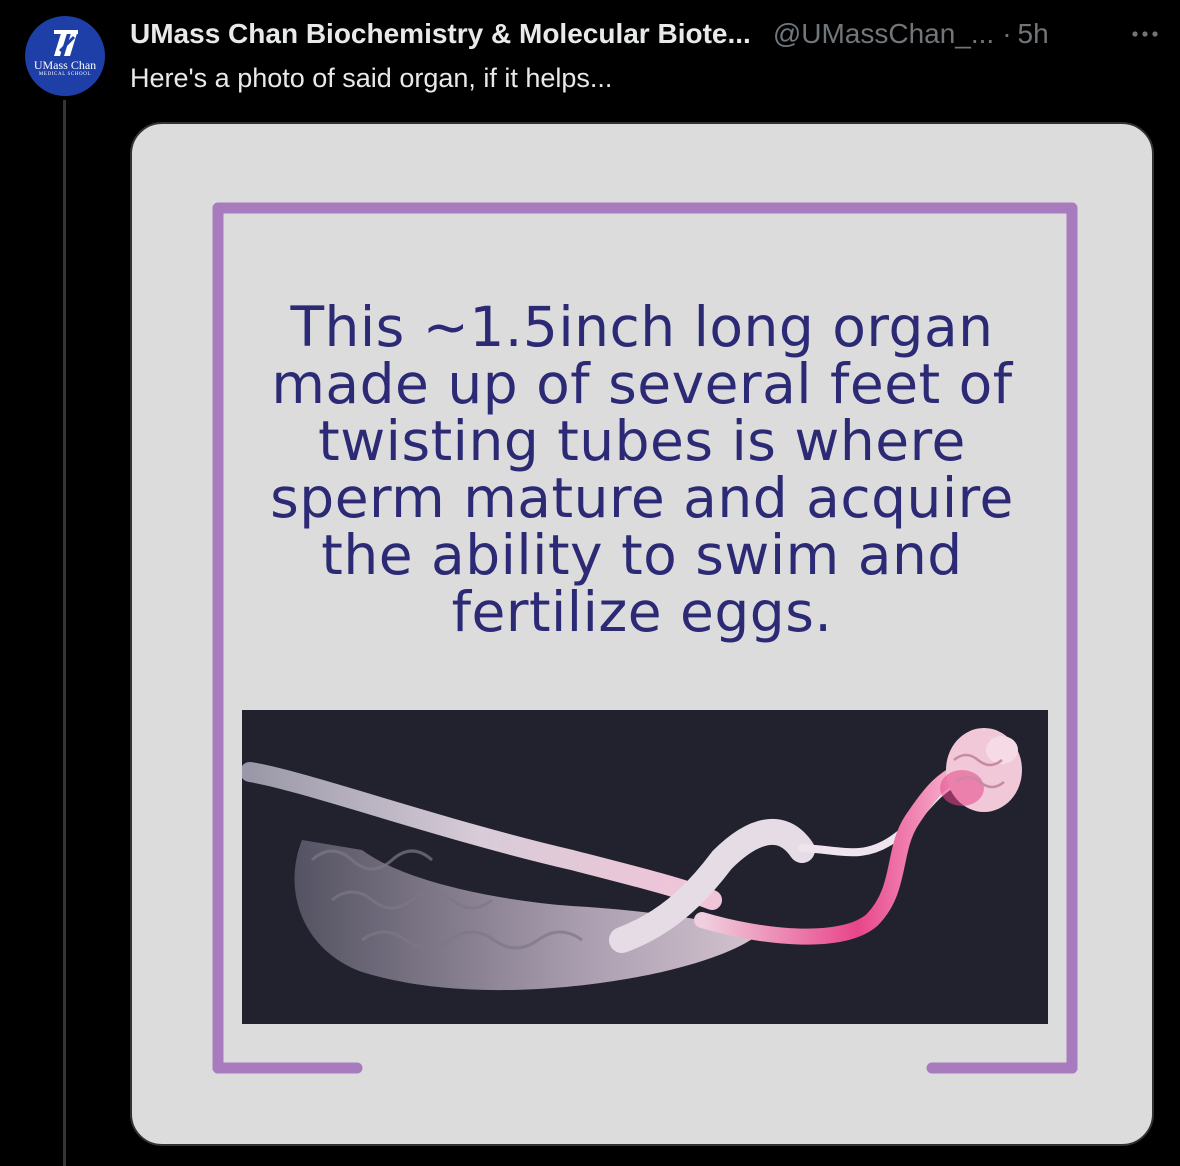  Describe the element at coordinates (1033, 34) in the screenshot. I see `timestamp: 5h` at that location.